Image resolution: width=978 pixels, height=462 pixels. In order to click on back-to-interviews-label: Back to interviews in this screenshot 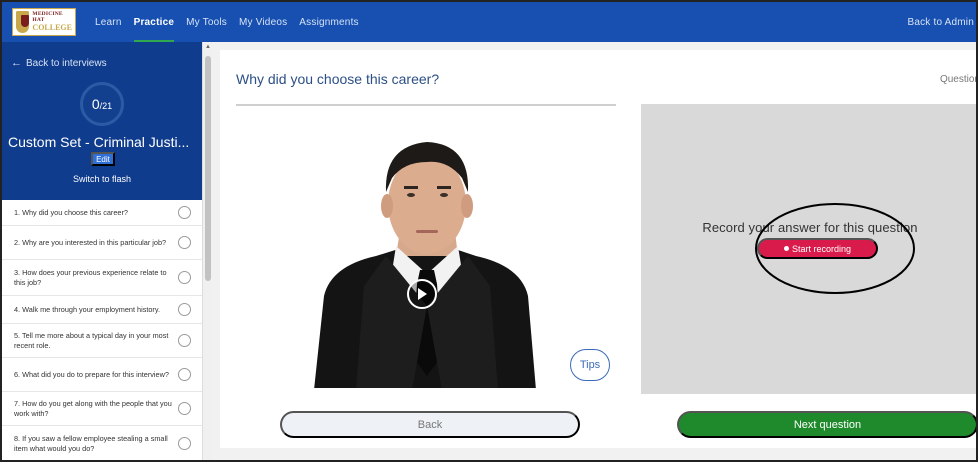, I will do `click(66, 63)`.